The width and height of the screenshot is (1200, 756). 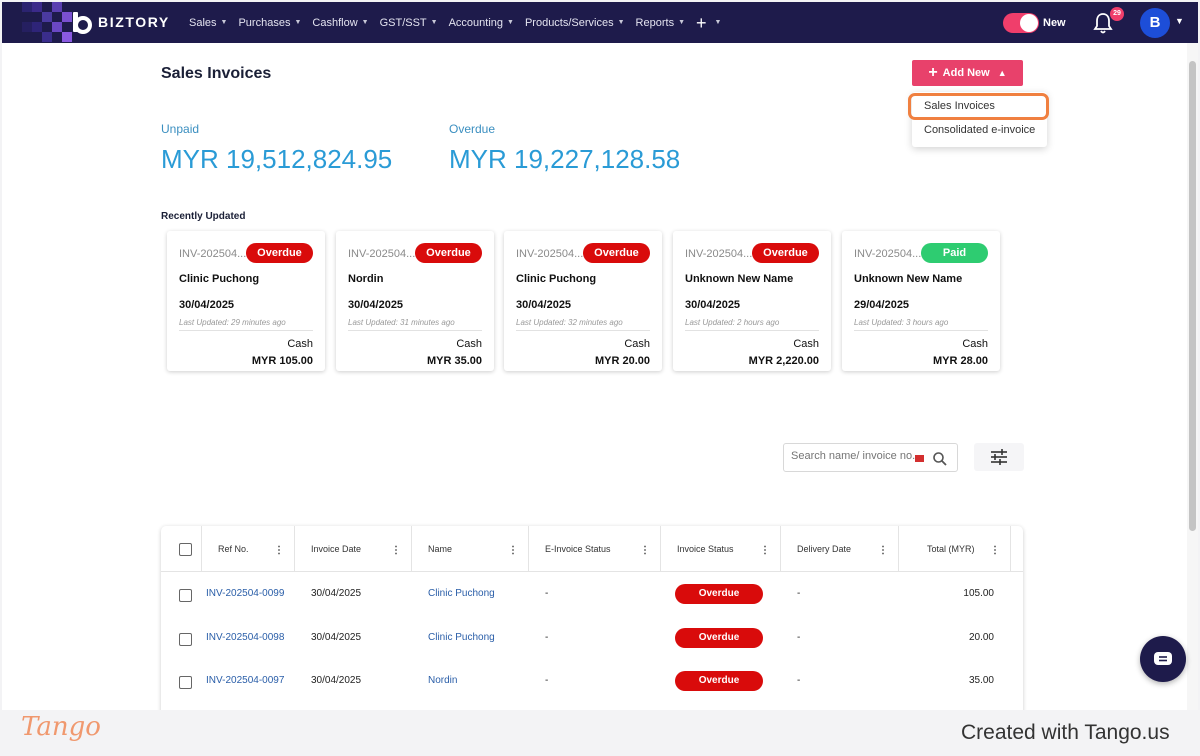 I want to click on card-customer: Unknown New Name, so click(x=908, y=279).